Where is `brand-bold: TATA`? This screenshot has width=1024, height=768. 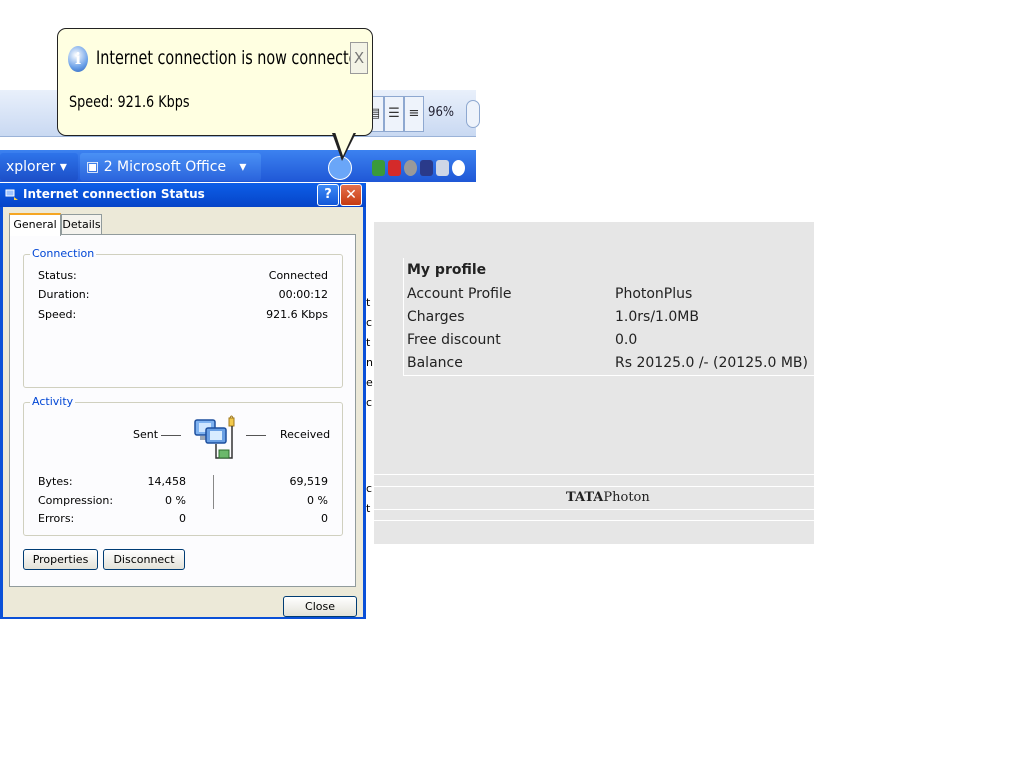 brand-bold: TATA is located at coordinates (585, 497).